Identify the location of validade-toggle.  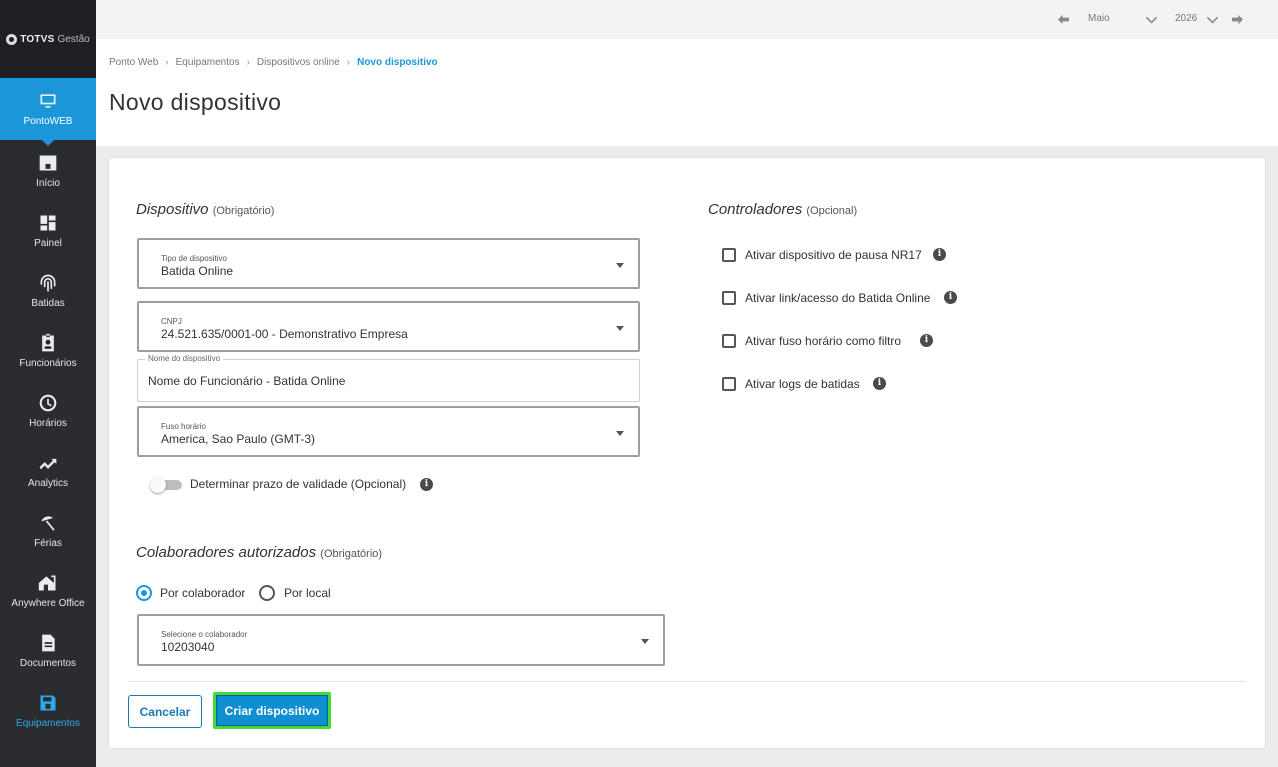
(166, 485).